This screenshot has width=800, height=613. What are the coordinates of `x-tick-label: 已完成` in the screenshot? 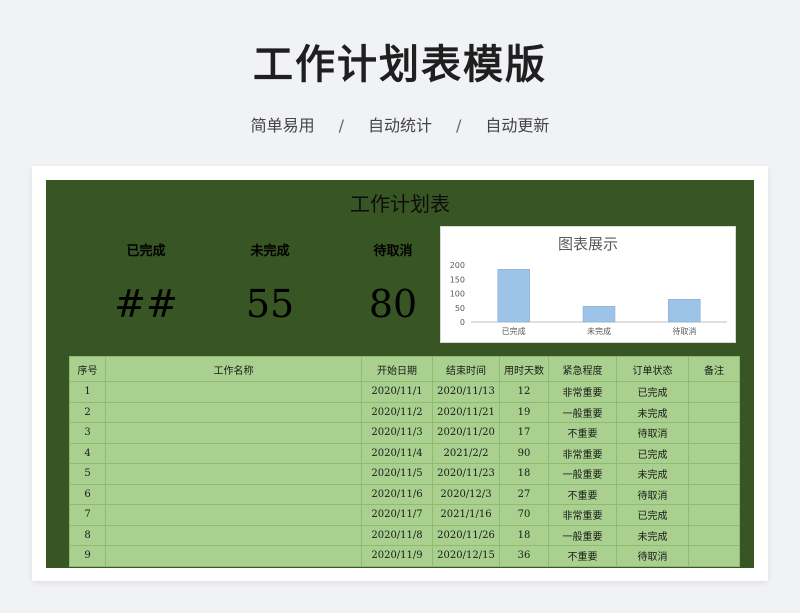 It's located at (514, 331).